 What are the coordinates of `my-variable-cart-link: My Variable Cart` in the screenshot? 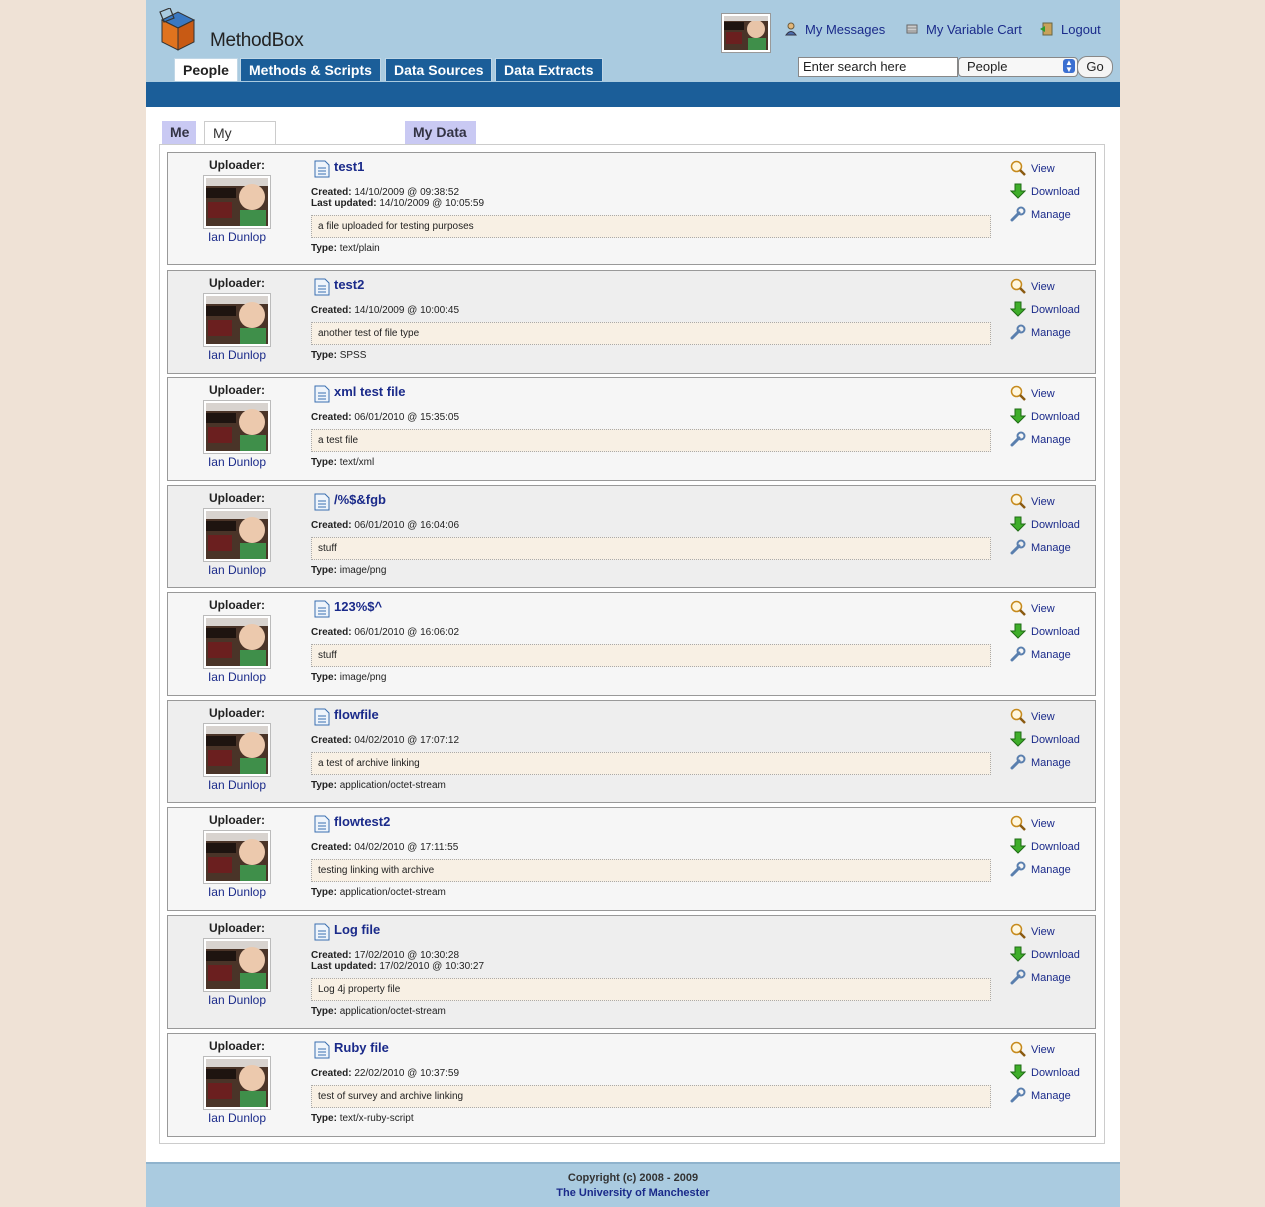 It's located at (963, 29).